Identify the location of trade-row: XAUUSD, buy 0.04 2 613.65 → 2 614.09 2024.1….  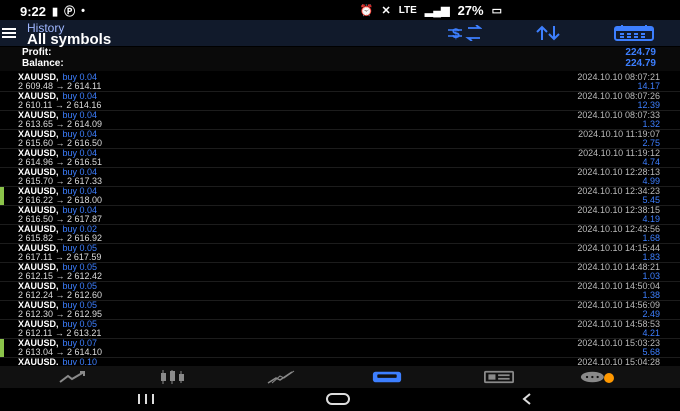
(340, 120).